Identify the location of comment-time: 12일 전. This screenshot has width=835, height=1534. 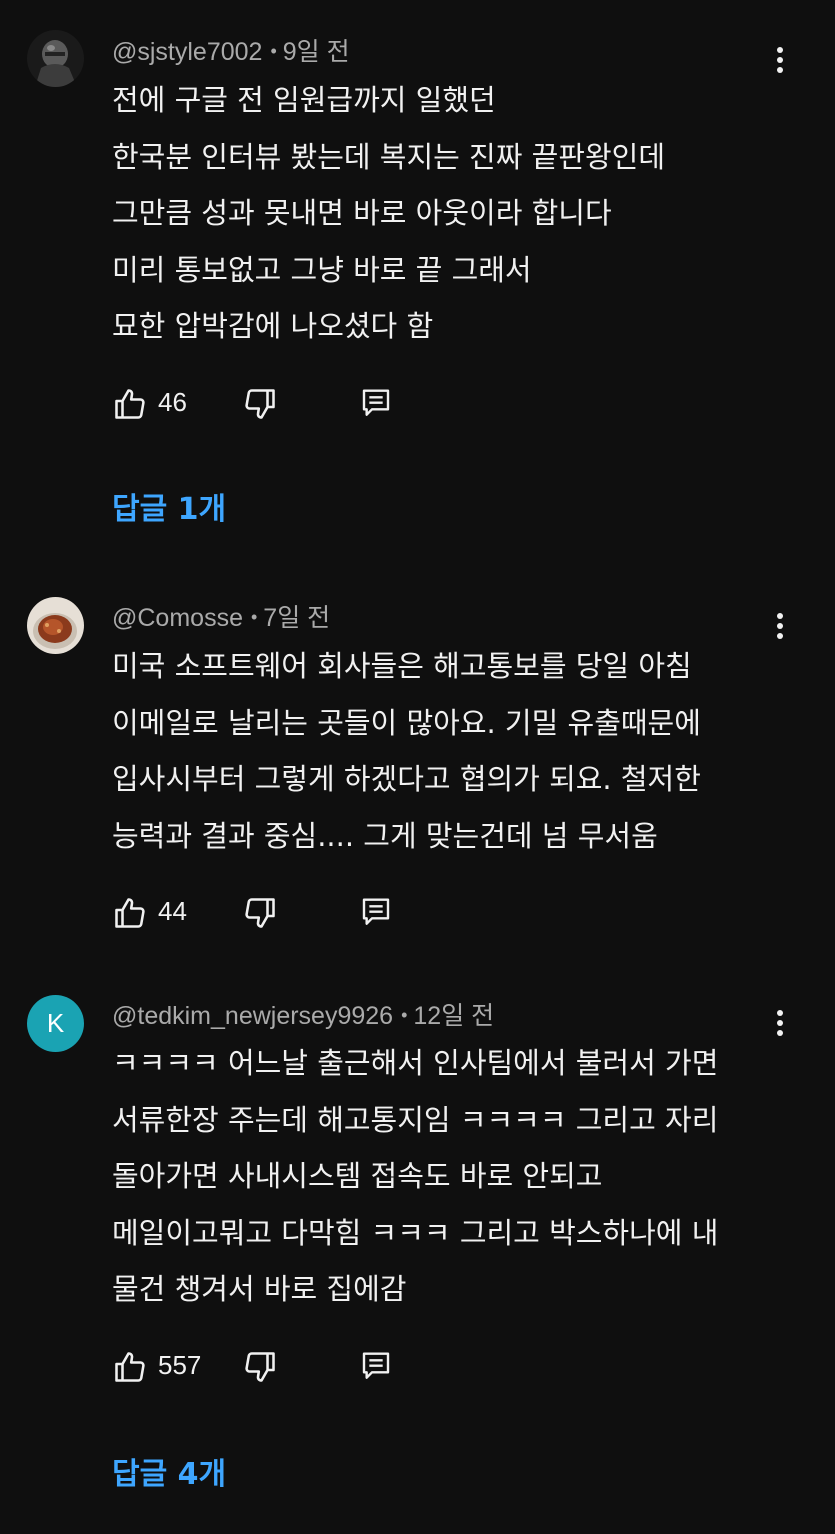
(453, 1016).